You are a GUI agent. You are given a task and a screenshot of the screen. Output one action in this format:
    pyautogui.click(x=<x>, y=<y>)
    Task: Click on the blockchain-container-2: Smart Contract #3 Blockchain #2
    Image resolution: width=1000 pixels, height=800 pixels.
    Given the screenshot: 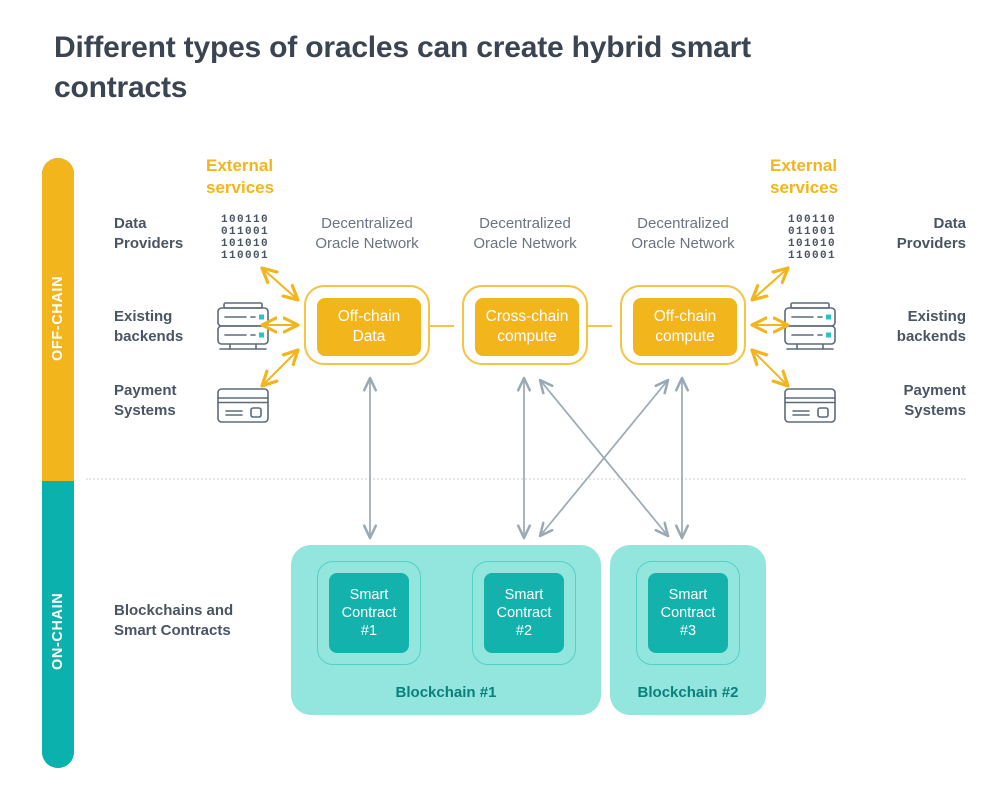 What is the action you would take?
    pyautogui.click(x=688, y=630)
    